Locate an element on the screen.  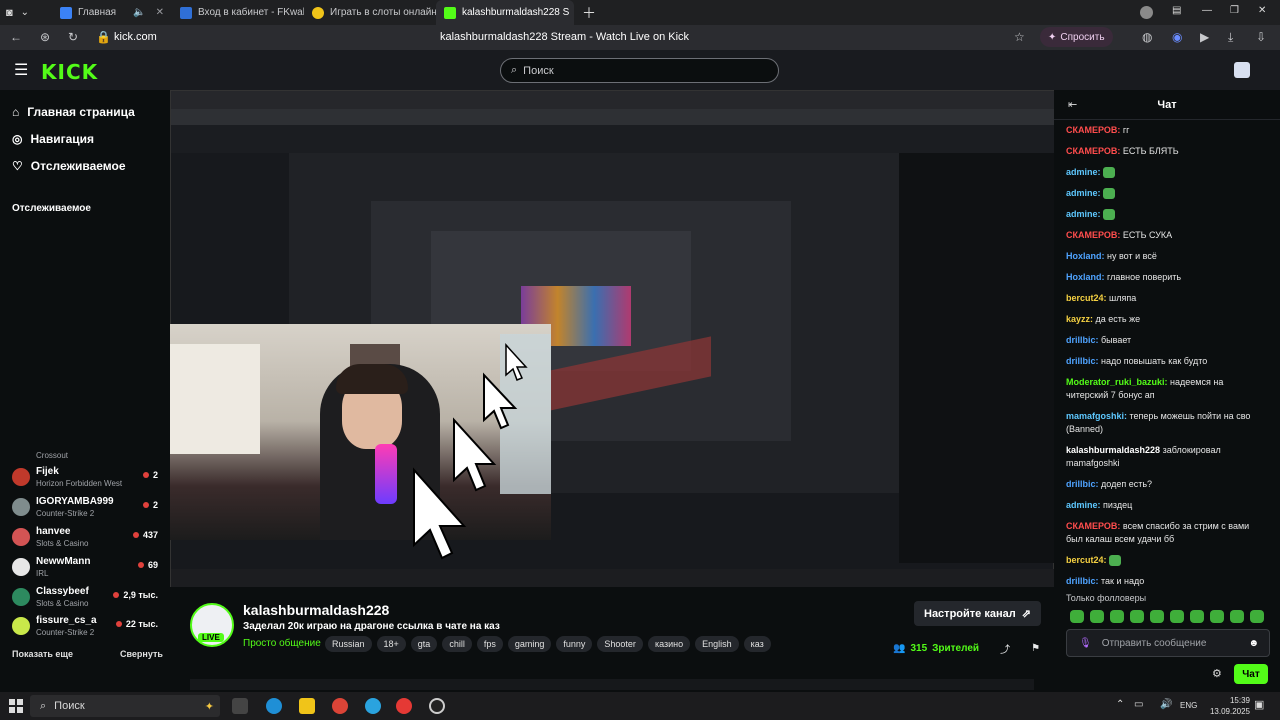
following-item: fissure_cs_a Counter-Strike 2 22 тыс. is located at coordinates (87, 627).